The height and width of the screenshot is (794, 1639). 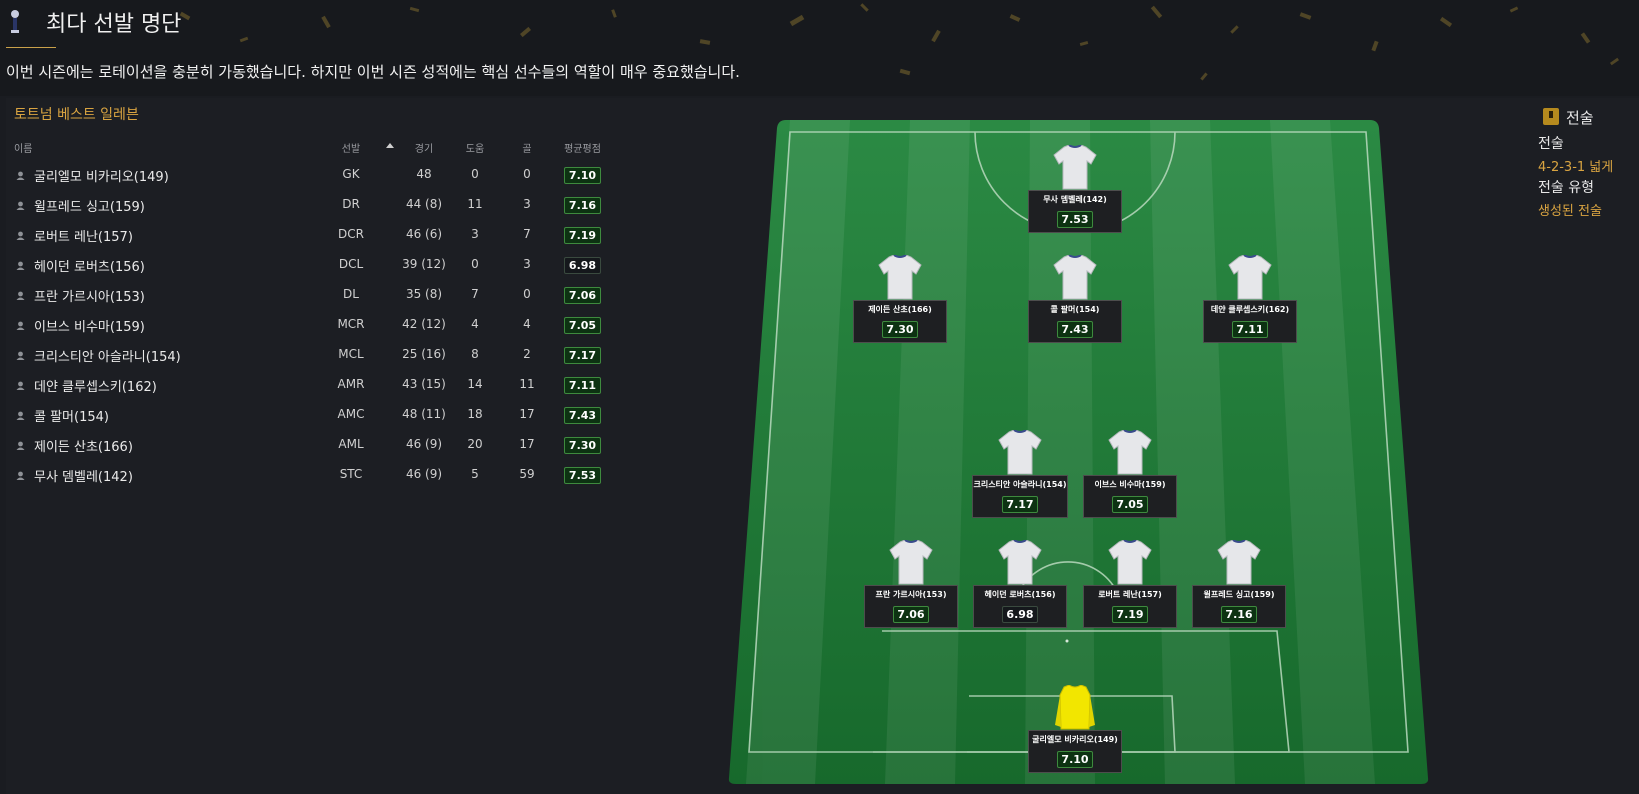 What do you see at coordinates (1580, 118) in the screenshot?
I see `tactics-heading: 전술` at bounding box center [1580, 118].